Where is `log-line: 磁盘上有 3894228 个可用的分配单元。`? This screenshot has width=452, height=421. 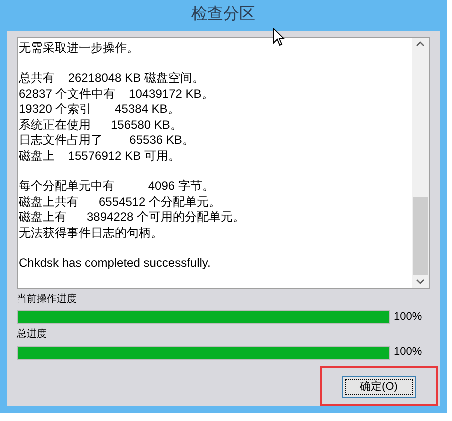
log-line: 磁盘上有 3894228 个可用的分配单元。 is located at coordinates (132, 218).